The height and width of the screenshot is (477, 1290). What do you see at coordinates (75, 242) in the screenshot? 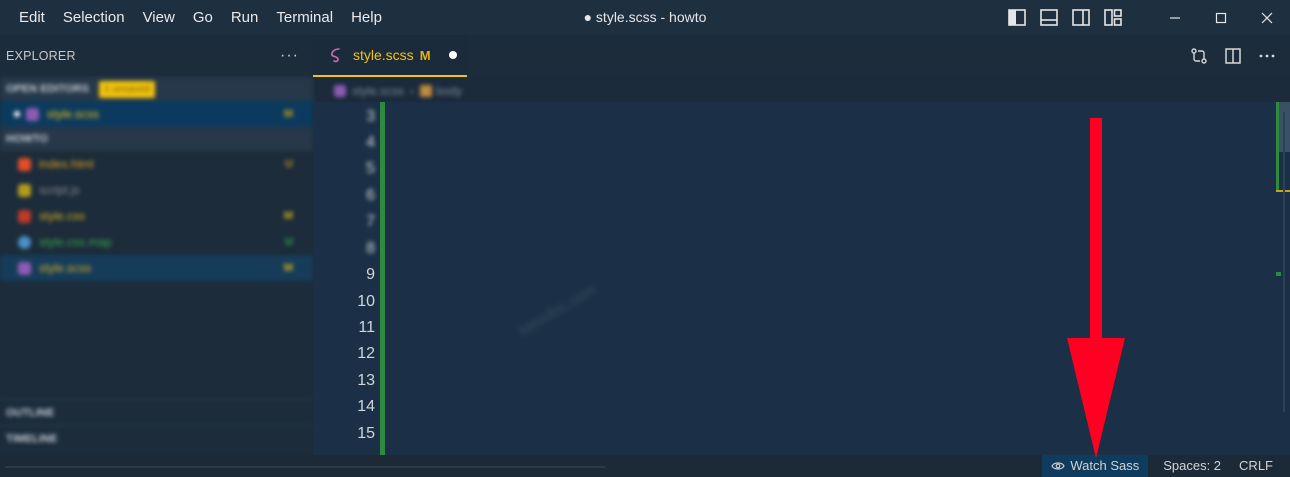
I see `file-name: style.css.map` at bounding box center [75, 242].